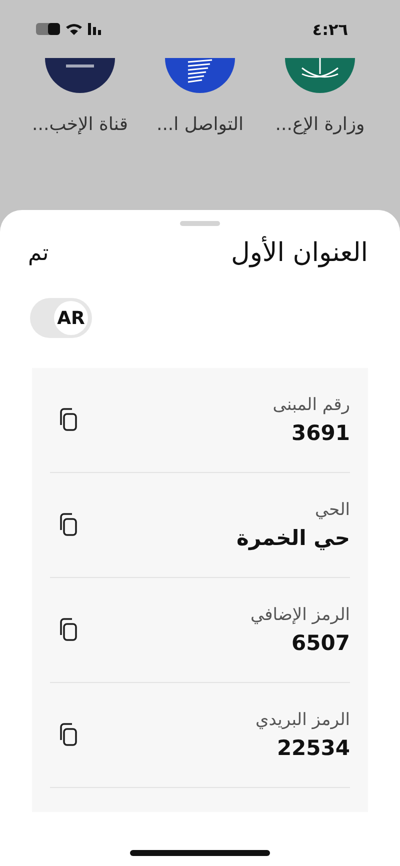  What do you see at coordinates (293, 538) in the screenshot?
I see `field-value: حي الخمرة` at bounding box center [293, 538].